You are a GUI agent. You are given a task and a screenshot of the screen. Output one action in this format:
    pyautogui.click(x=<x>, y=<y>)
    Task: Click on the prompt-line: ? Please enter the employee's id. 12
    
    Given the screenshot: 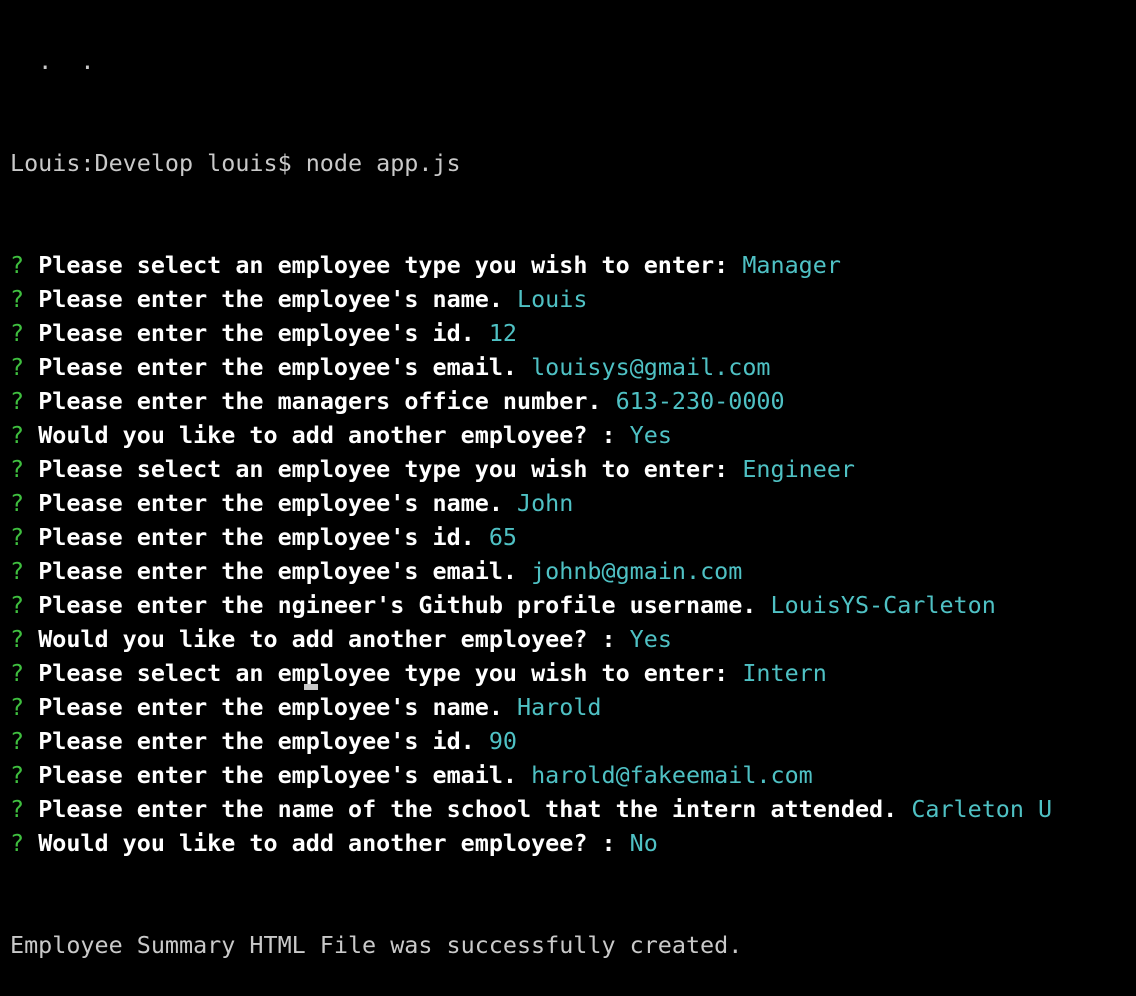 What is the action you would take?
    pyautogui.click(x=531, y=333)
    